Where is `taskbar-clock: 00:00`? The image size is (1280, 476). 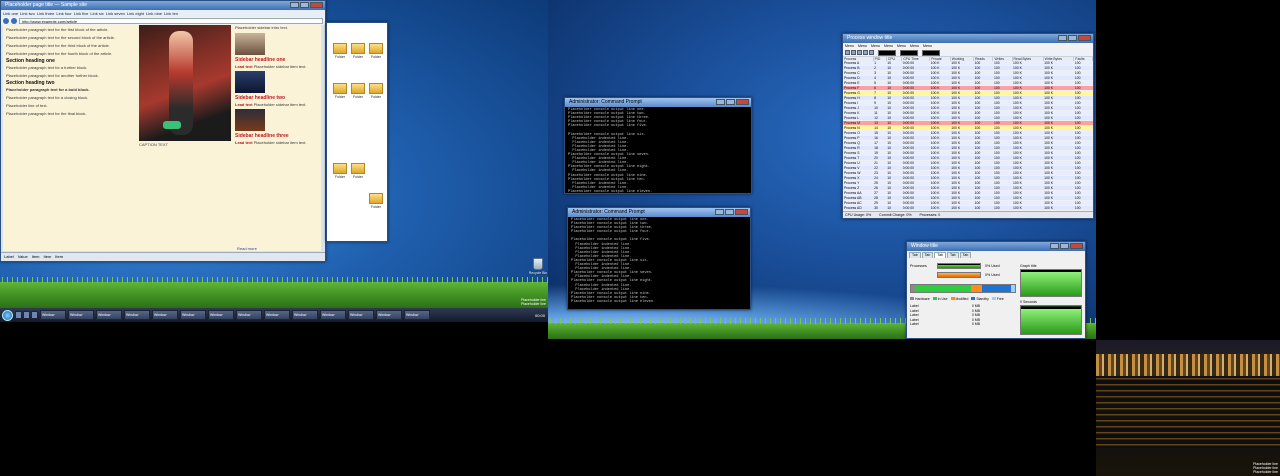
taskbar-clock: 00:00 is located at coordinates (541, 315).